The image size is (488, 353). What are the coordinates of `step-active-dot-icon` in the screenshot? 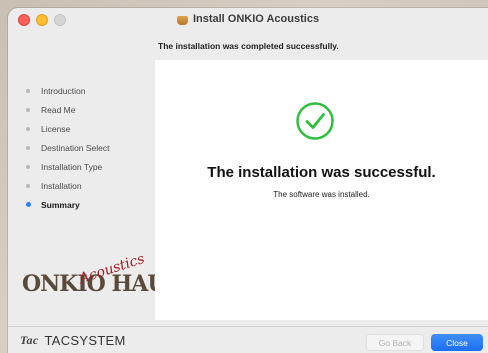 It's located at (28, 204).